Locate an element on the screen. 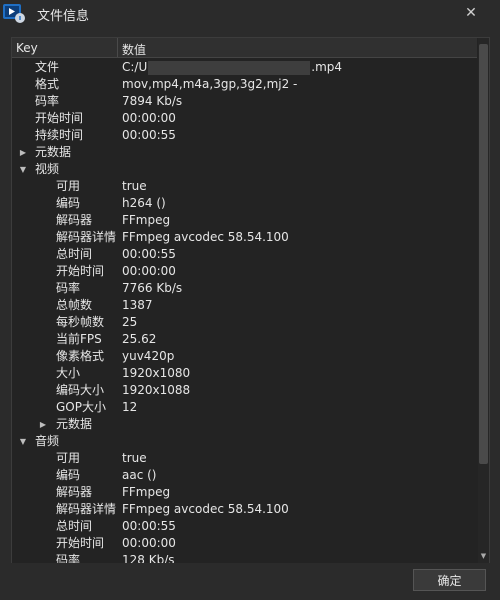 The height and width of the screenshot is (600, 500). row-key: 持续时间 is located at coordinates (59, 135).